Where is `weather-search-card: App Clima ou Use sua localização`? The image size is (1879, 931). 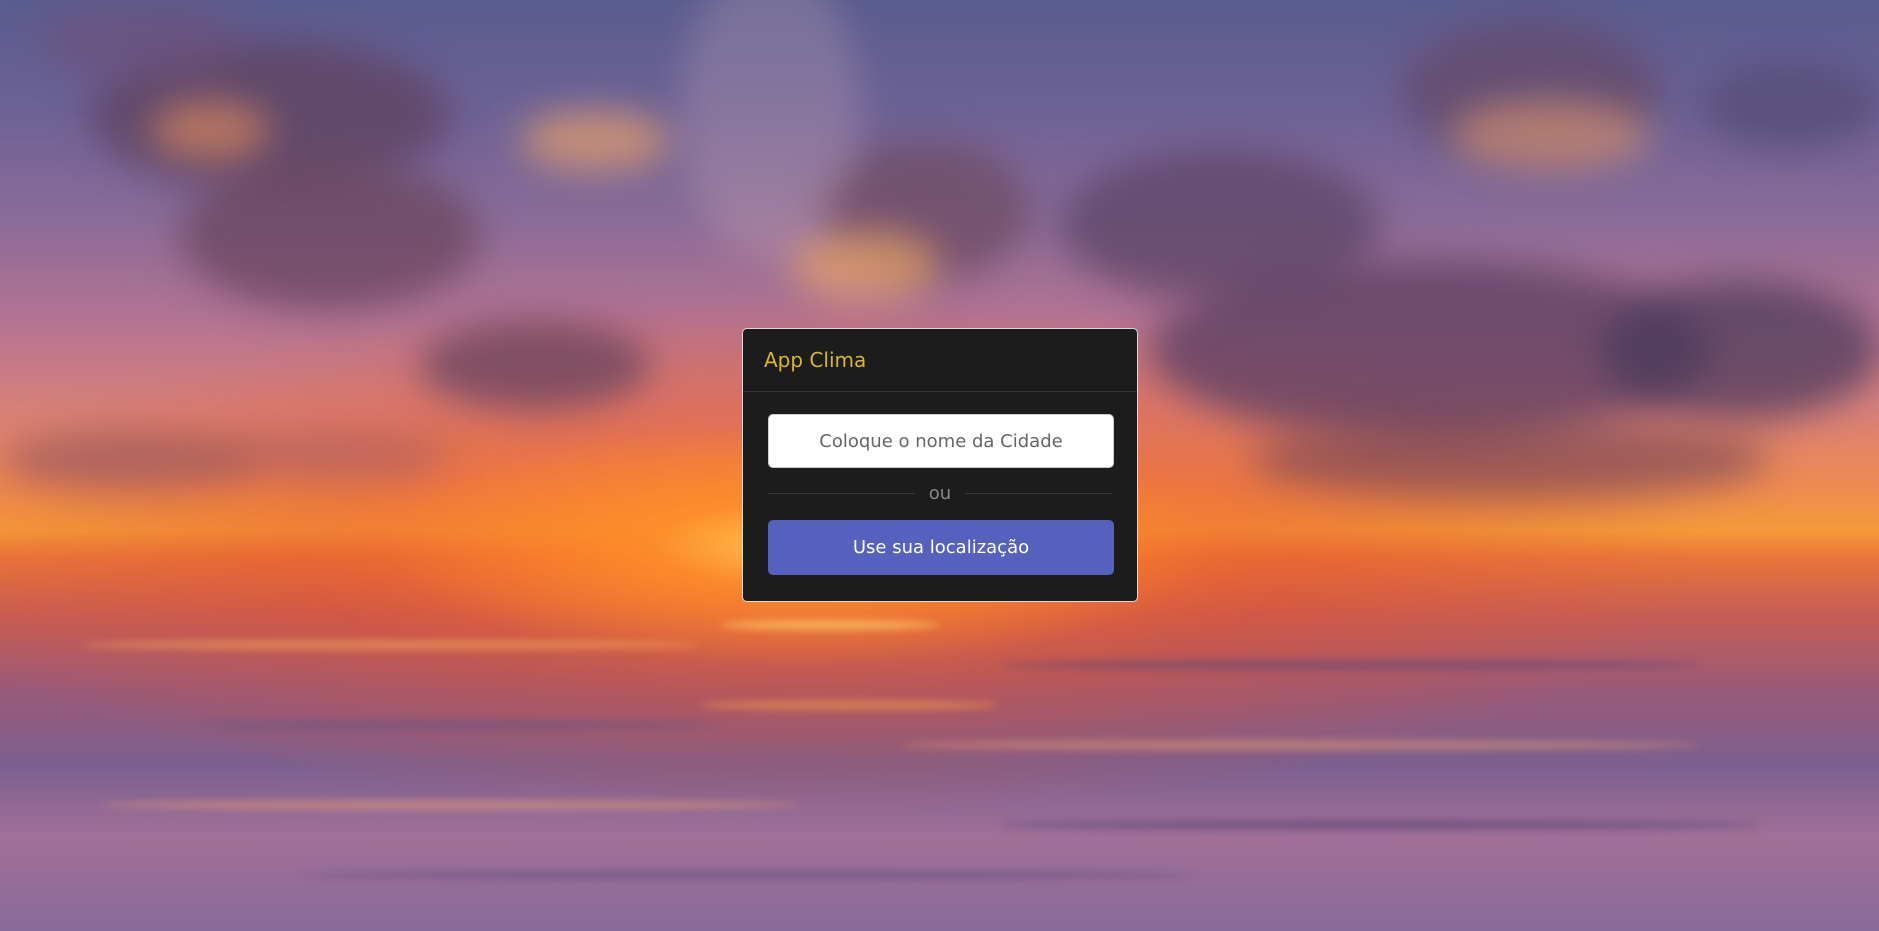
weather-search-card: App Clima ou Use sua localização is located at coordinates (940, 465).